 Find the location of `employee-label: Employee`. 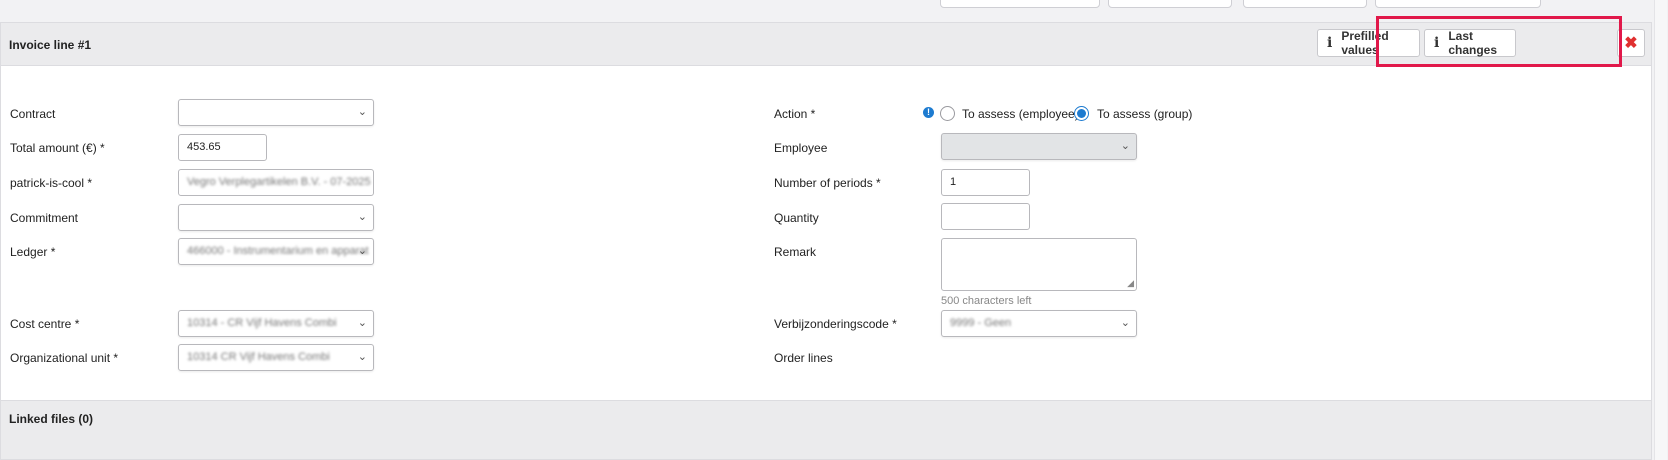

employee-label: Employee is located at coordinates (801, 148).